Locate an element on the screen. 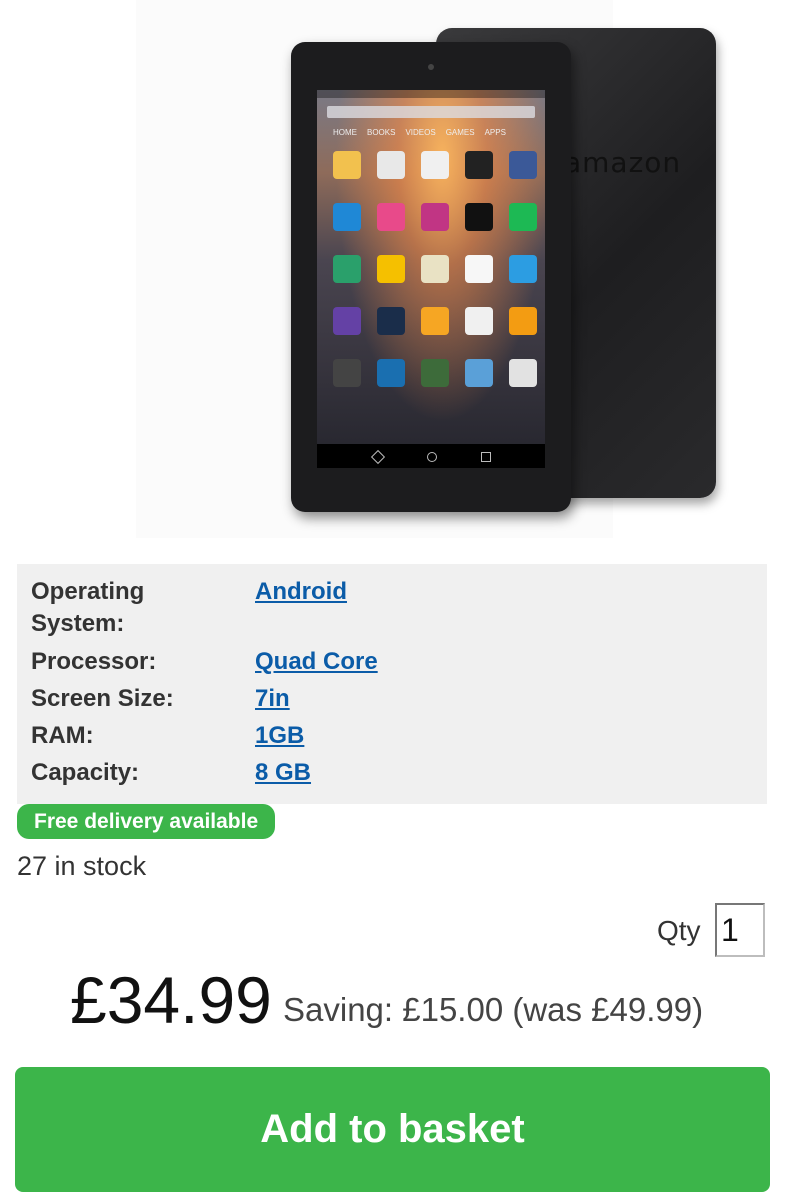  spec-link-capacity: 8 GB is located at coordinates (283, 773).